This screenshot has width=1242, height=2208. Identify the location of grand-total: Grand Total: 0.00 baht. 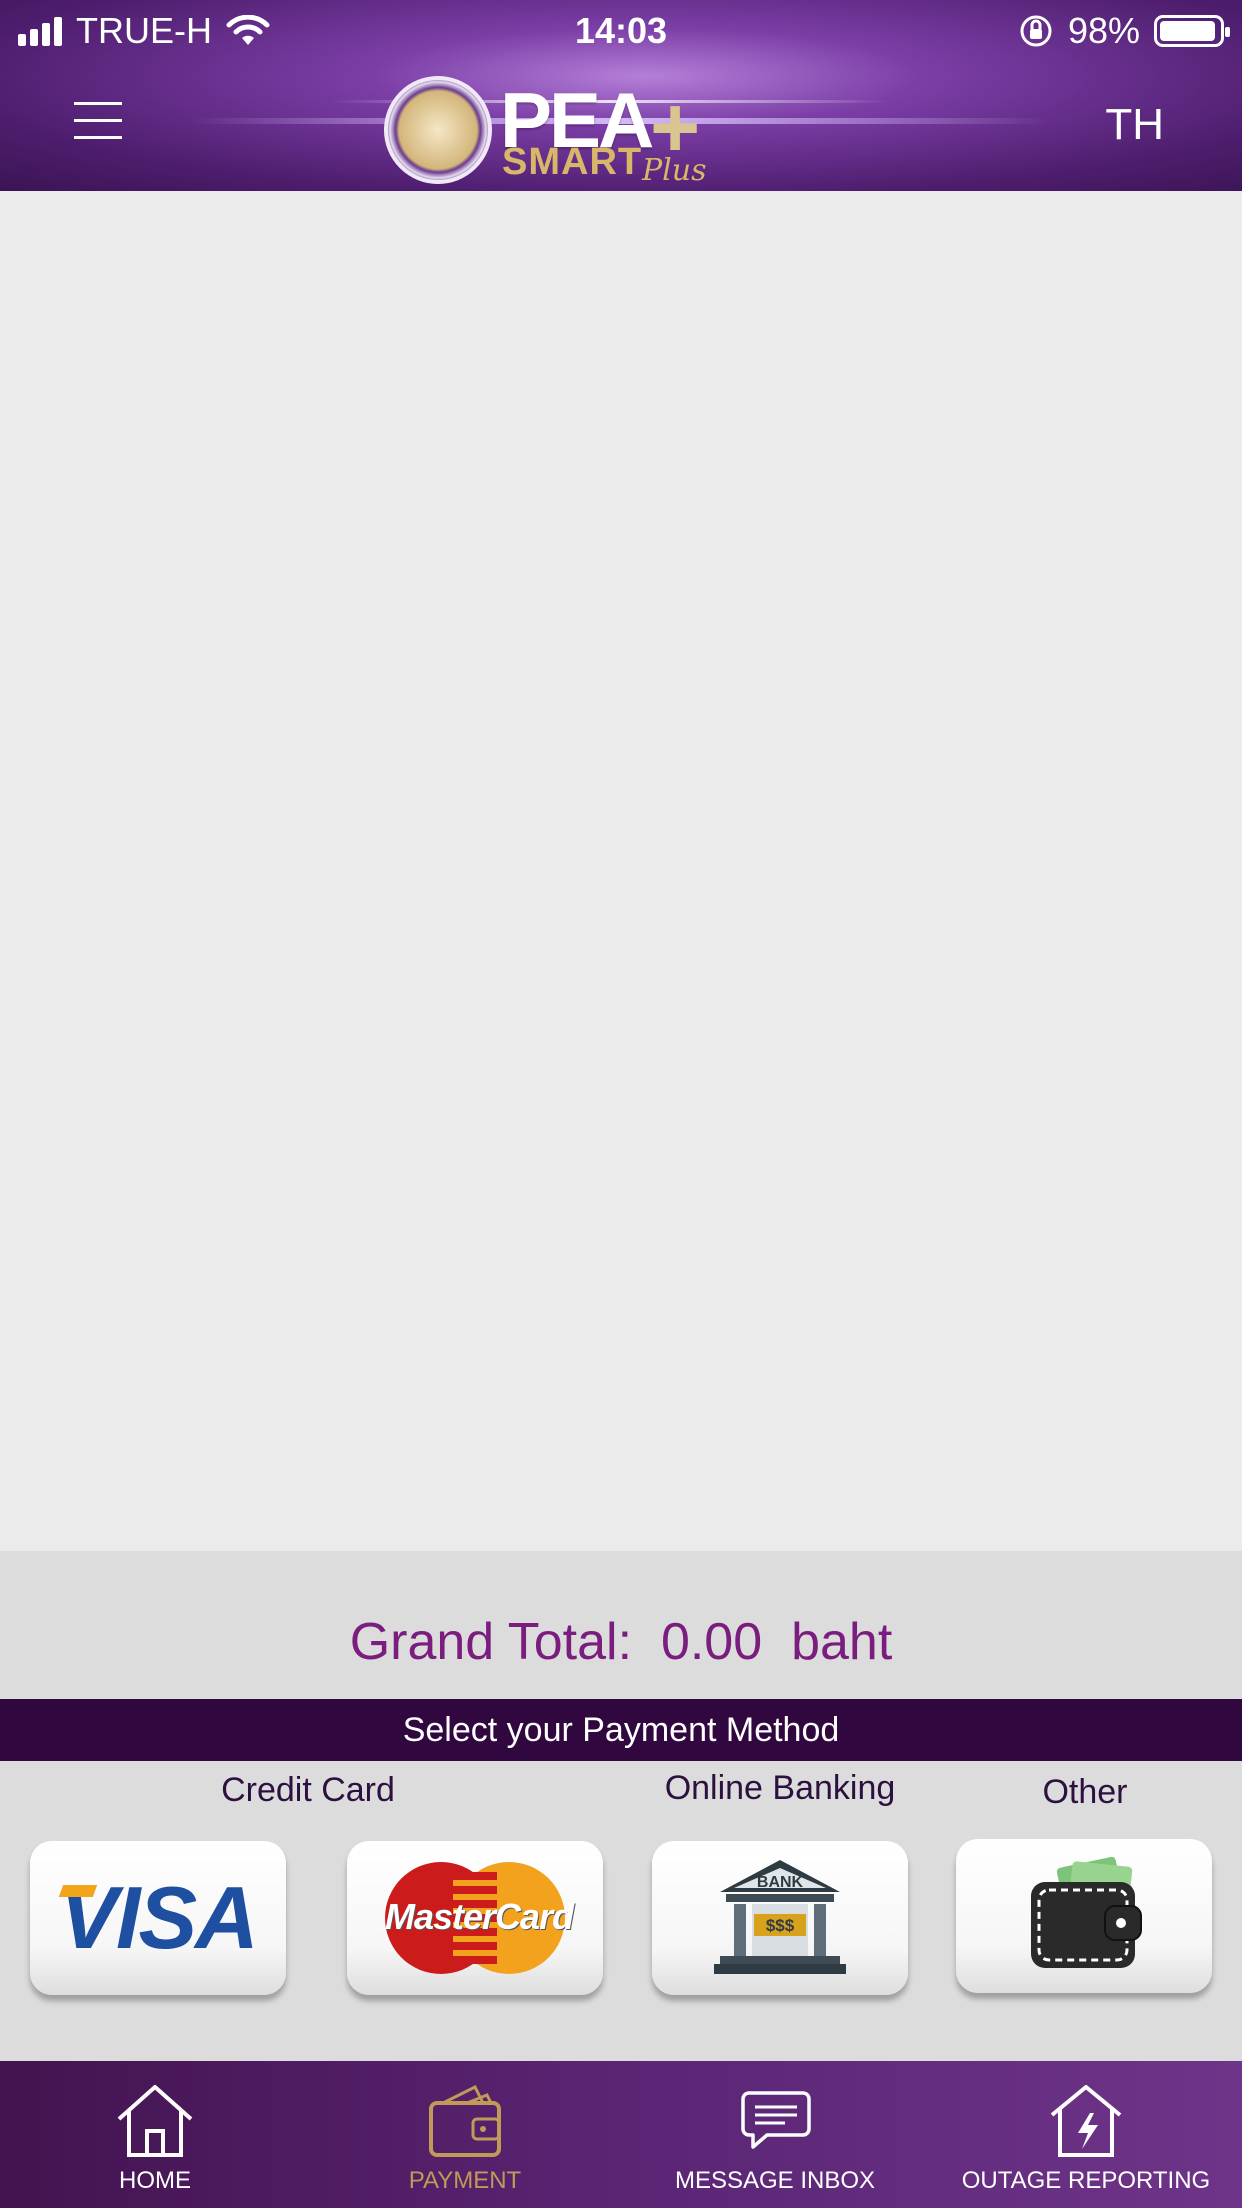
(621, 1642).